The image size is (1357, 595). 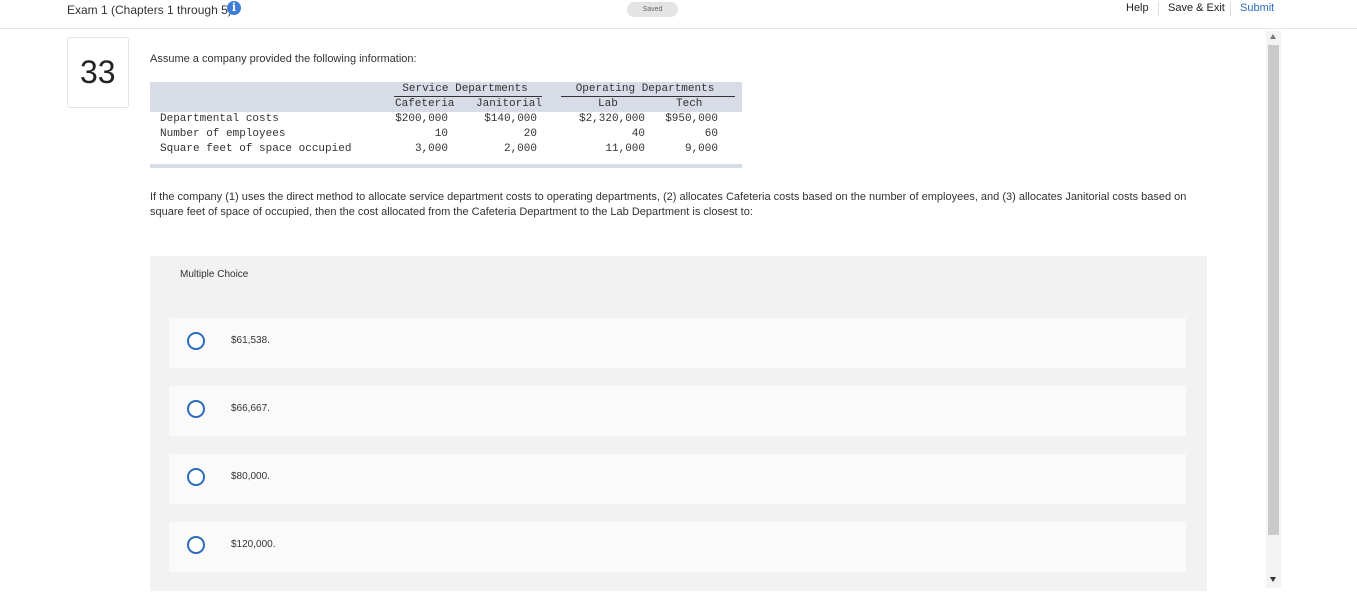 What do you see at coordinates (677, 547) in the screenshot?
I see `choice-option-d: $120,000.` at bounding box center [677, 547].